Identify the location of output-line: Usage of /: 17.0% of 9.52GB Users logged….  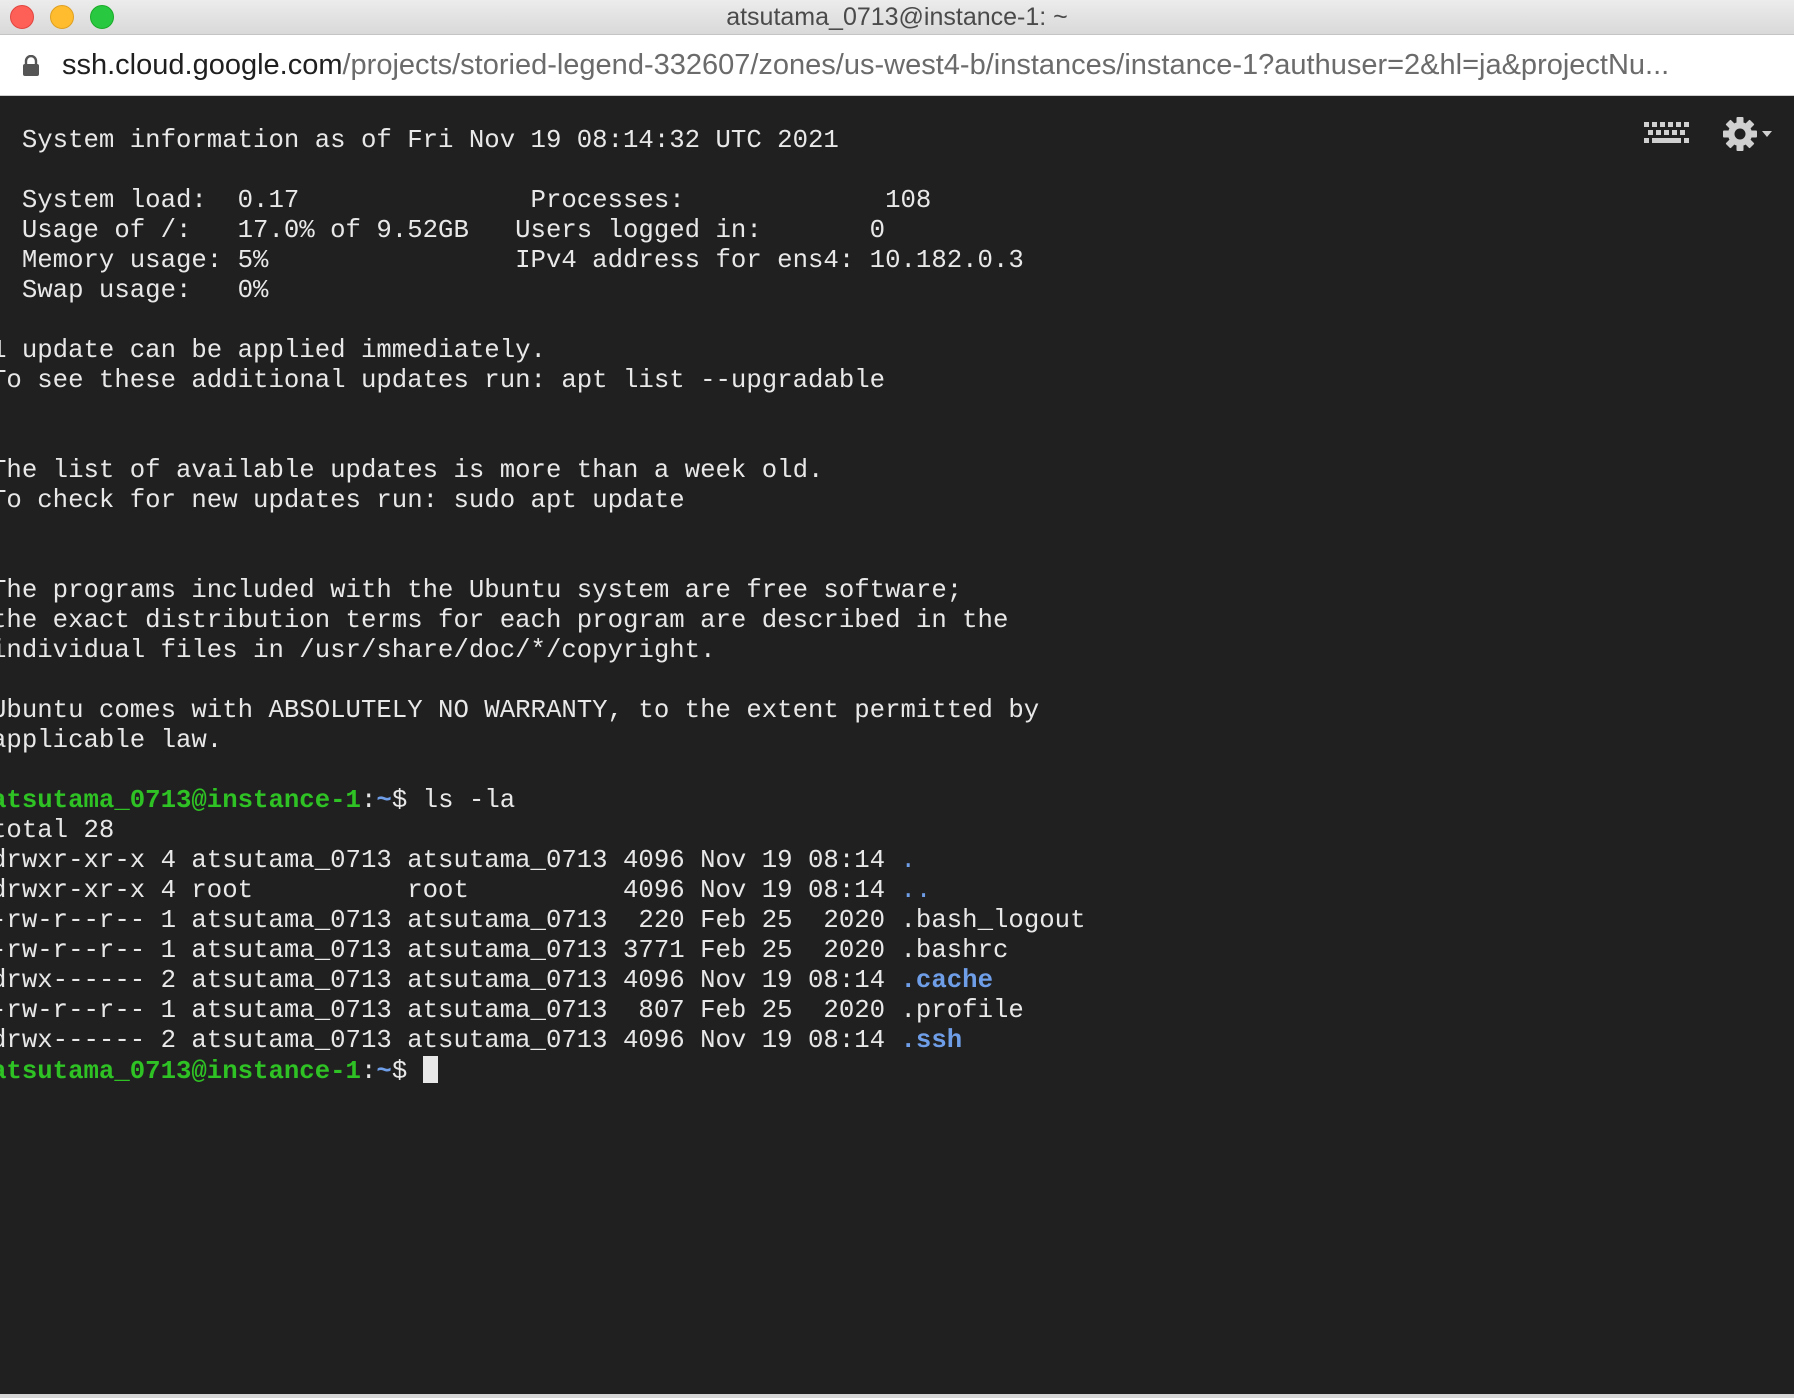
(443, 230).